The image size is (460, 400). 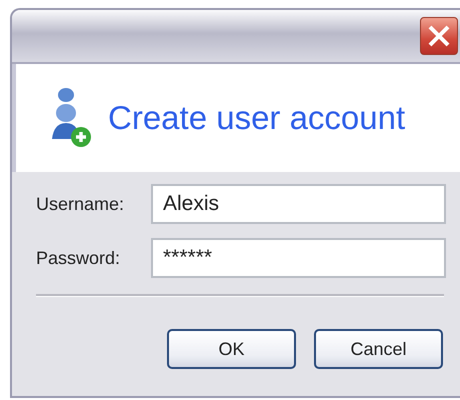 What do you see at coordinates (298, 204) in the screenshot?
I see `input-field: Alexis` at bounding box center [298, 204].